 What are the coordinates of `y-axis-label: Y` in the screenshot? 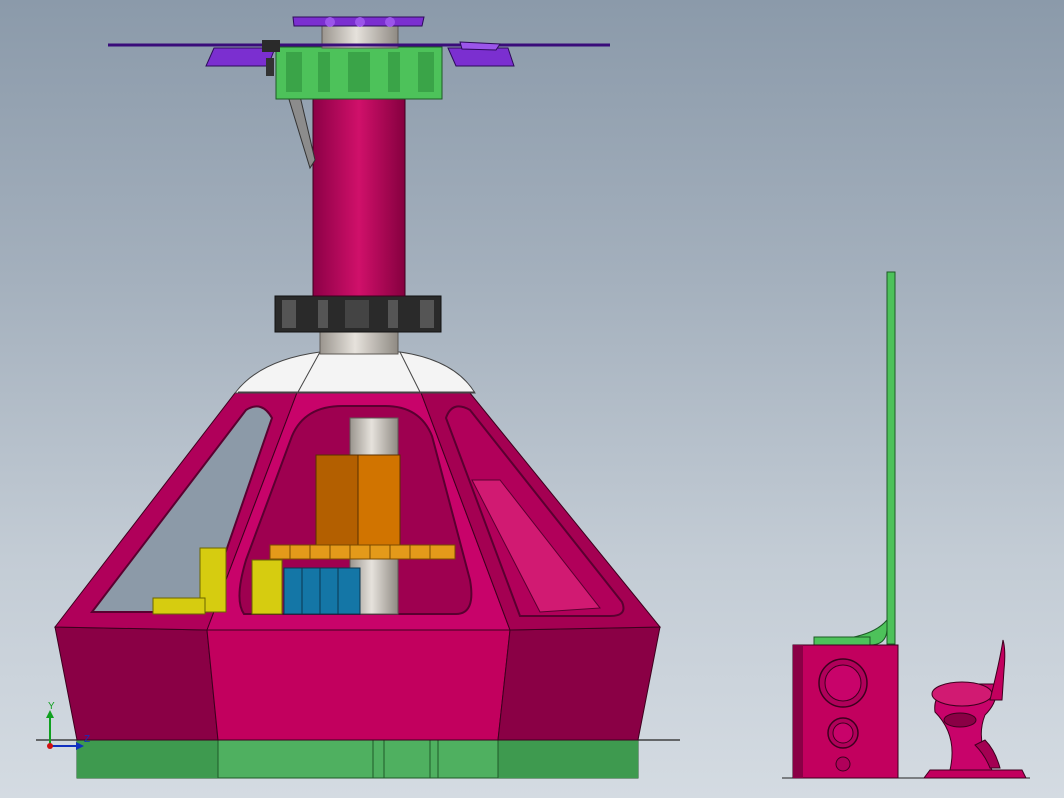 It's located at (51, 706).